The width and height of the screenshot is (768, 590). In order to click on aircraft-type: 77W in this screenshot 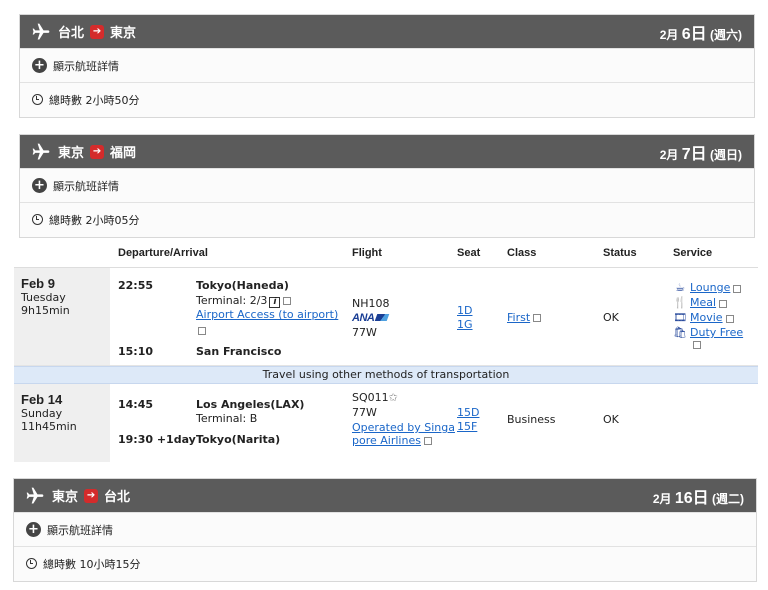, I will do `click(364, 332)`.